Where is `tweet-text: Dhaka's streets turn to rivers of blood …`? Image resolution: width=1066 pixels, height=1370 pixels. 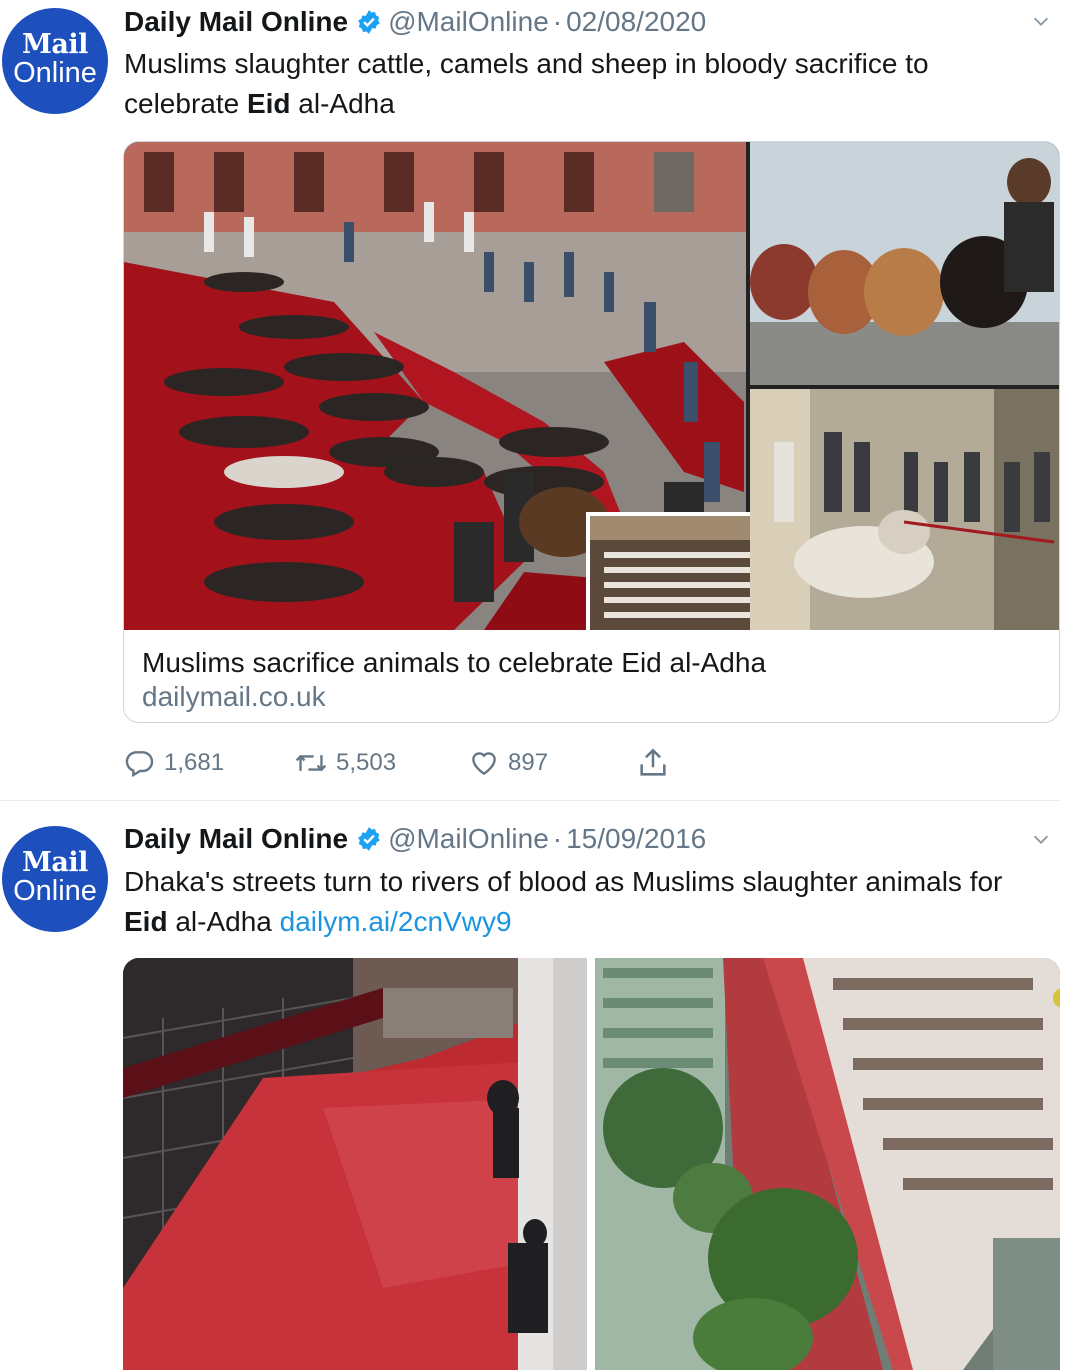
tweet-text: Dhaka's streets turn to rivers of blood … is located at coordinates (584, 902).